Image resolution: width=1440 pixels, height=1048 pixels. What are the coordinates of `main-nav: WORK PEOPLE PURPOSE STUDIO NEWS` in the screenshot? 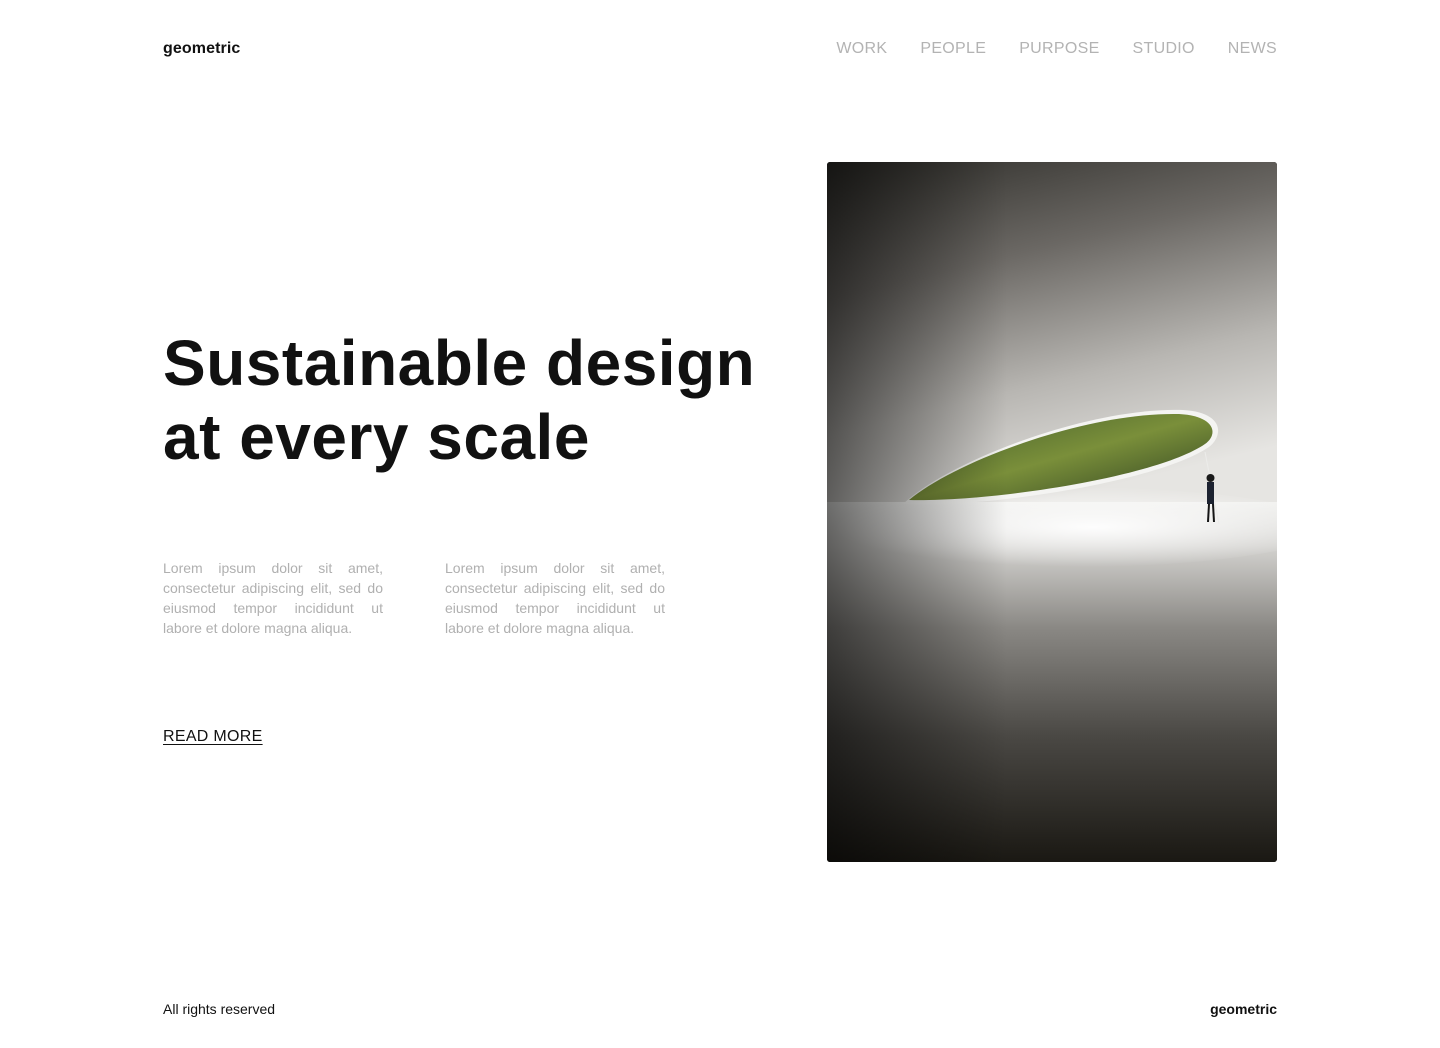 It's located at (1056, 49).